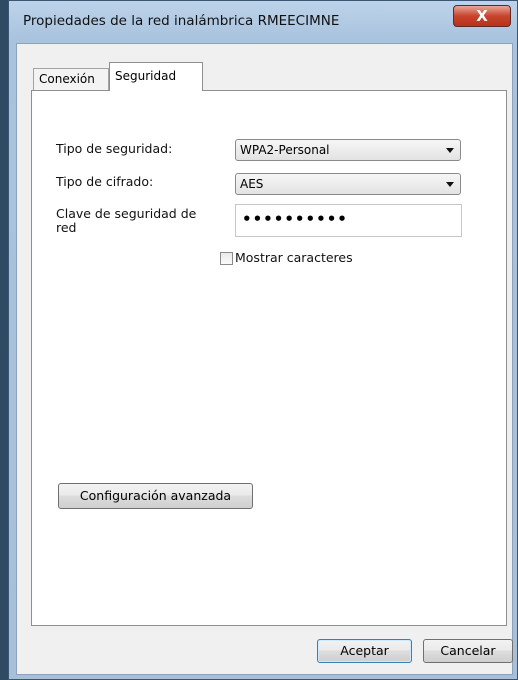 The width and height of the screenshot is (518, 680). What do you see at coordinates (468, 651) in the screenshot?
I see `cancel-button: Cancelar` at bounding box center [468, 651].